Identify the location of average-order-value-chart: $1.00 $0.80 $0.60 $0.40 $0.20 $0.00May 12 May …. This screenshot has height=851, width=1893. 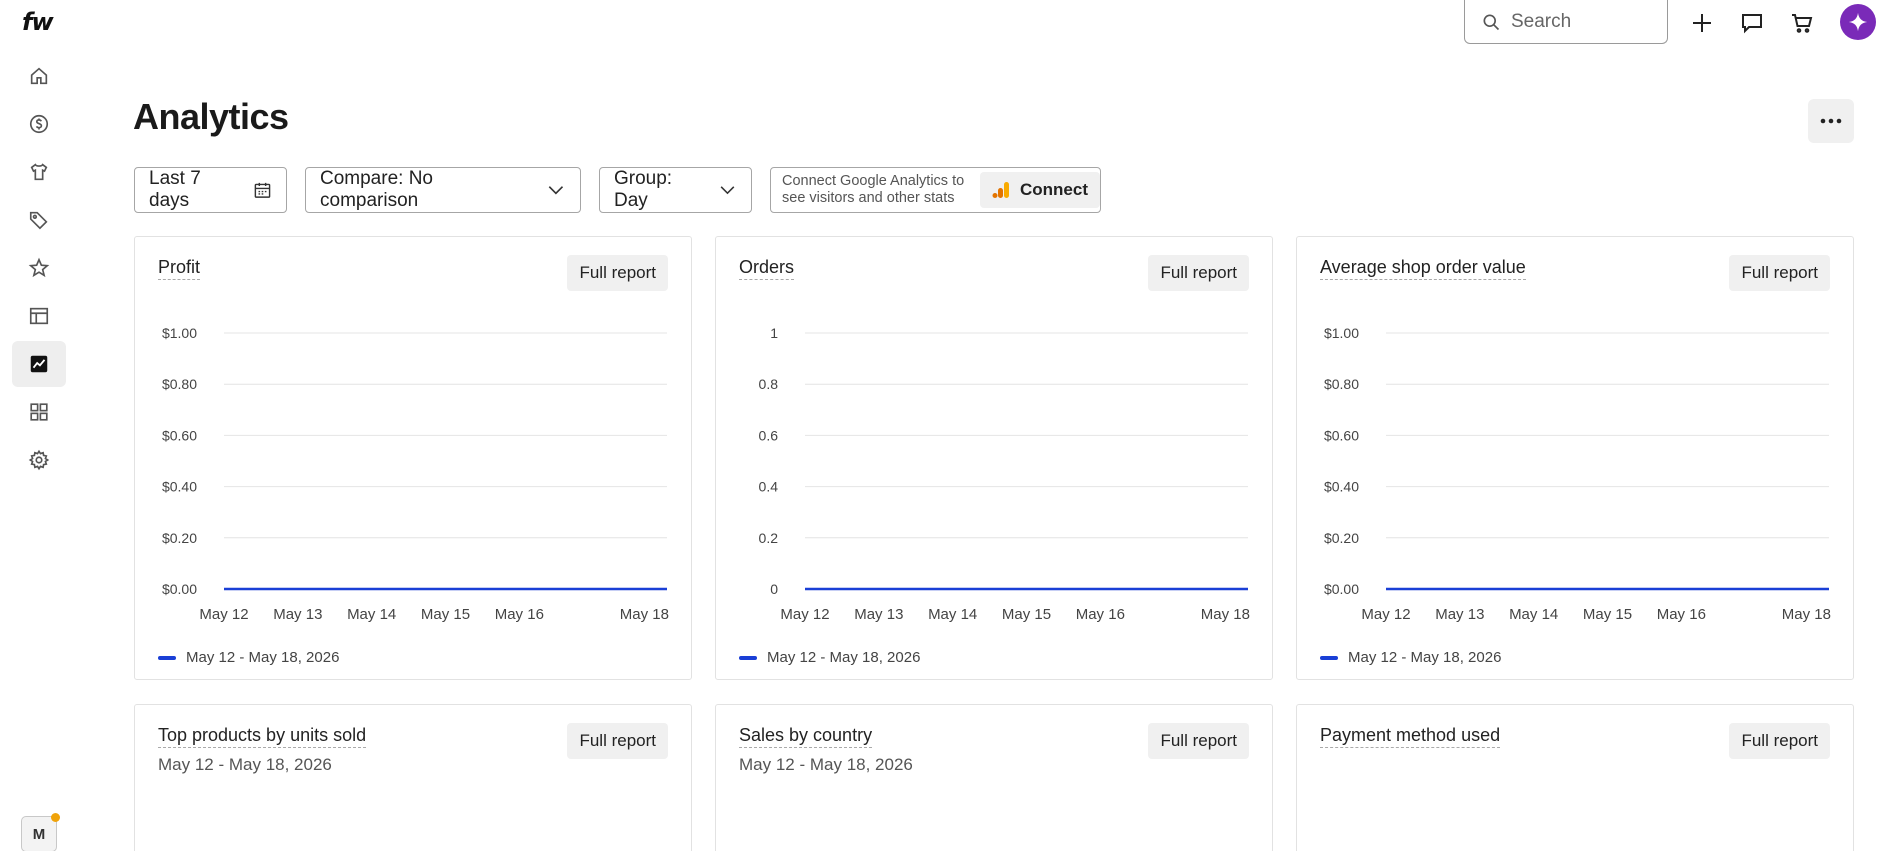
(1577, 474).